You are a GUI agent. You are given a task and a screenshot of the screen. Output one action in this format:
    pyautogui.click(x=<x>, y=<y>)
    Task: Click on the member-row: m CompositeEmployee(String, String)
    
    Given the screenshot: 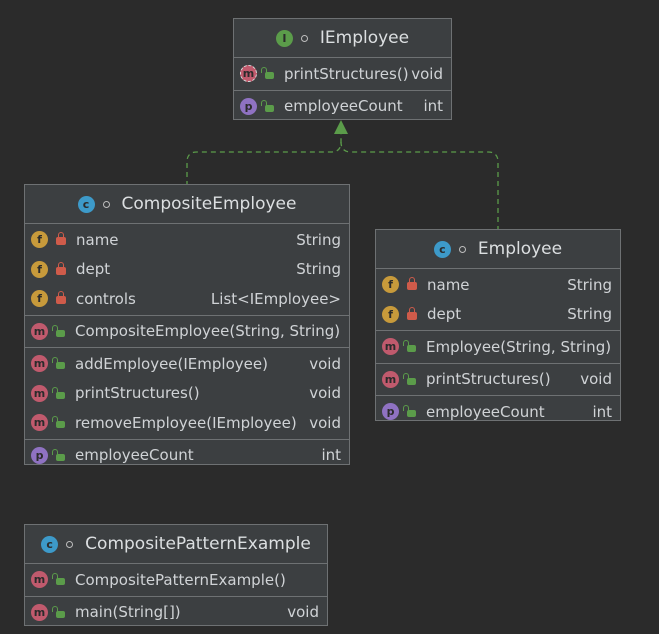 What is the action you would take?
    pyautogui.click(x=187, y=332)
    